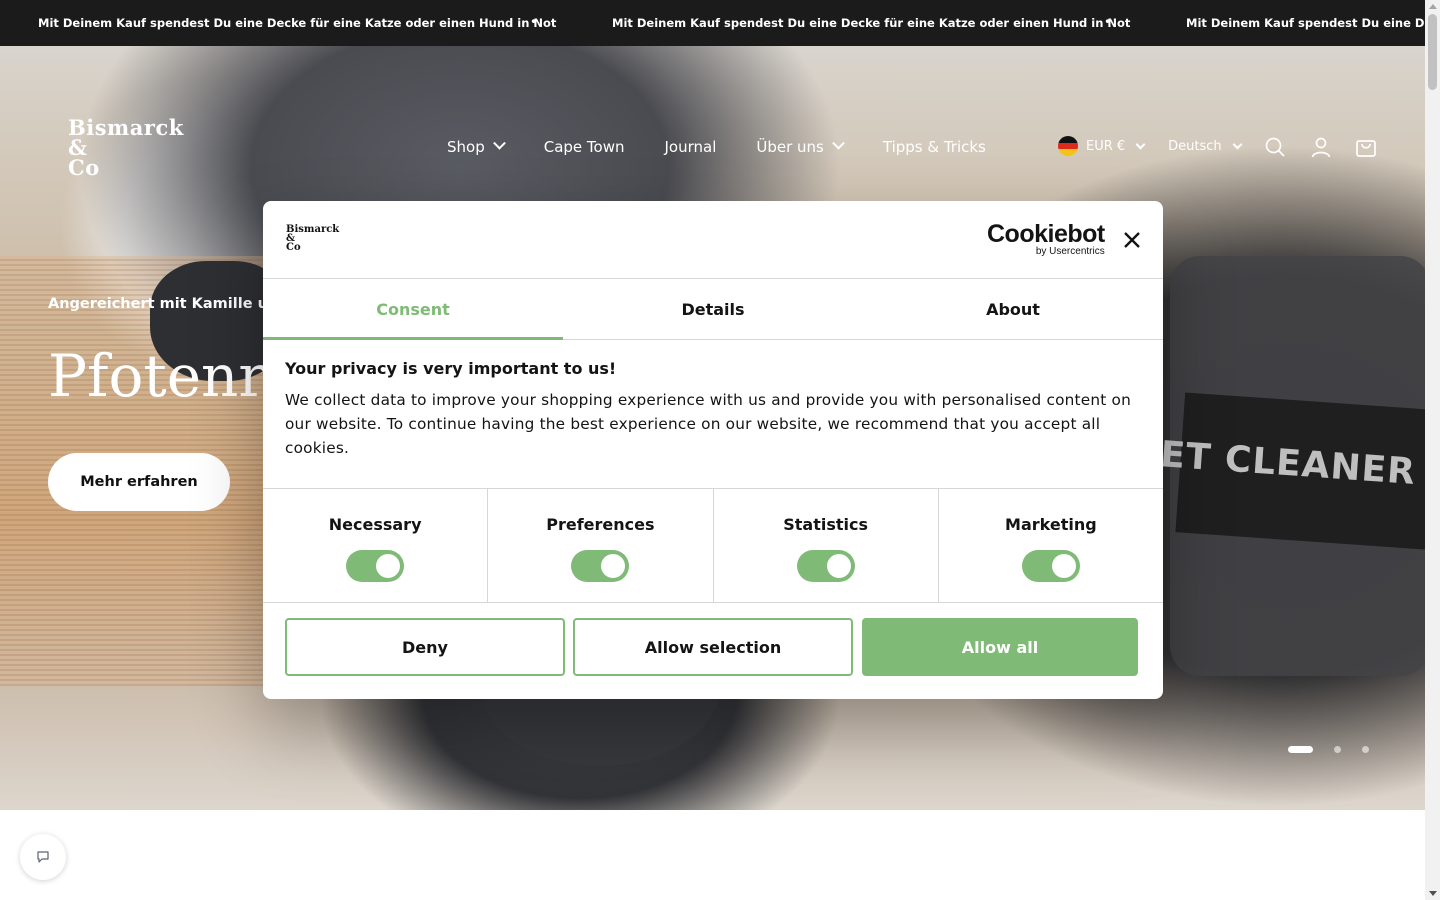  What do you see at coordinates (1300, 749) in the screenshot?
I see `slide-dot-active` at bounding box center [1300, 749].